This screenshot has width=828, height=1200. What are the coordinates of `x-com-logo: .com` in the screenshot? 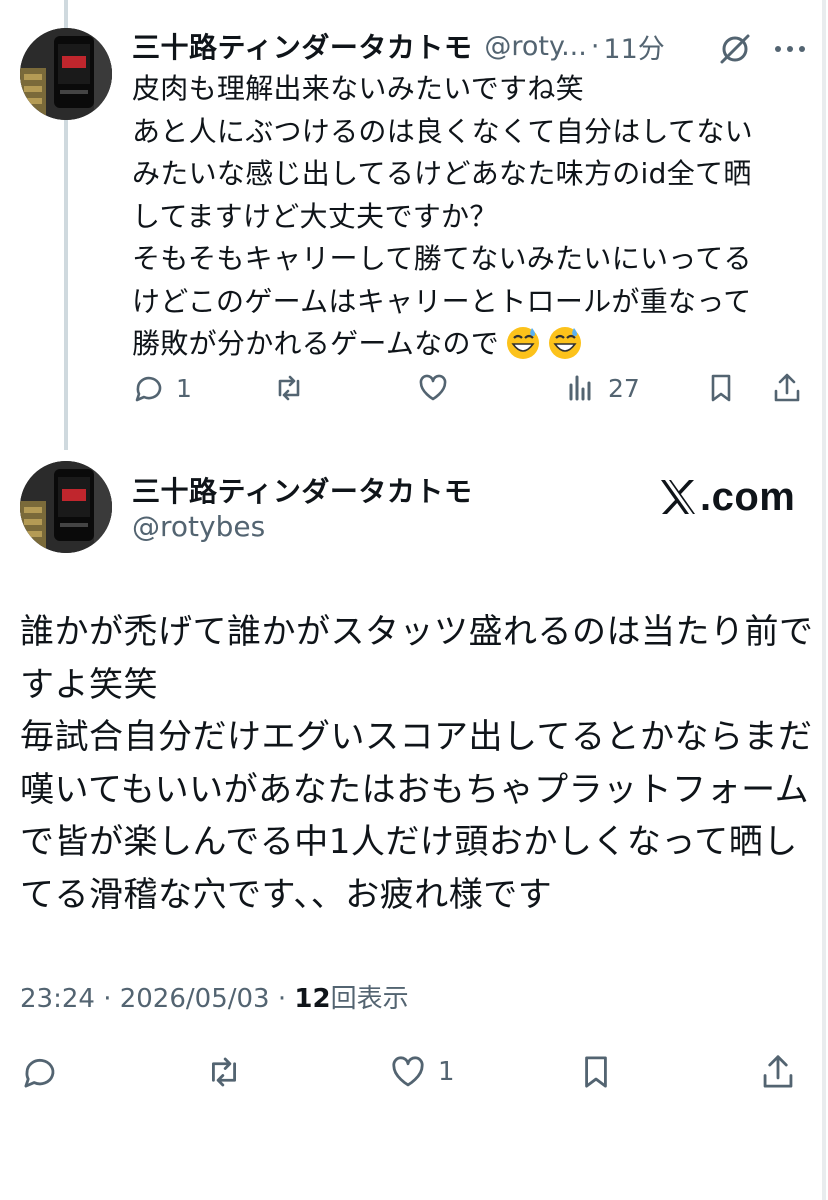 It's located at (726, 497).